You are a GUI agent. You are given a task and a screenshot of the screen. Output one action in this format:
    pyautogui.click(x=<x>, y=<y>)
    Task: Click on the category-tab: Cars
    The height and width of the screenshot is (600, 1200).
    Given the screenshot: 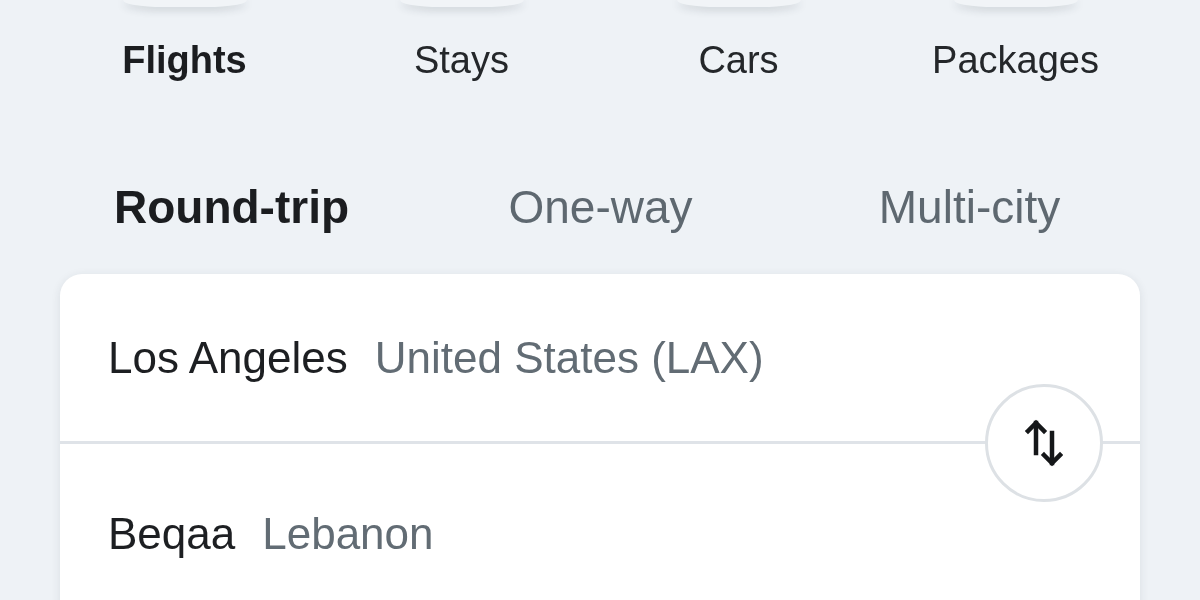 What is the action you would take?
    pyautogui.click(x=738, y=60)
    